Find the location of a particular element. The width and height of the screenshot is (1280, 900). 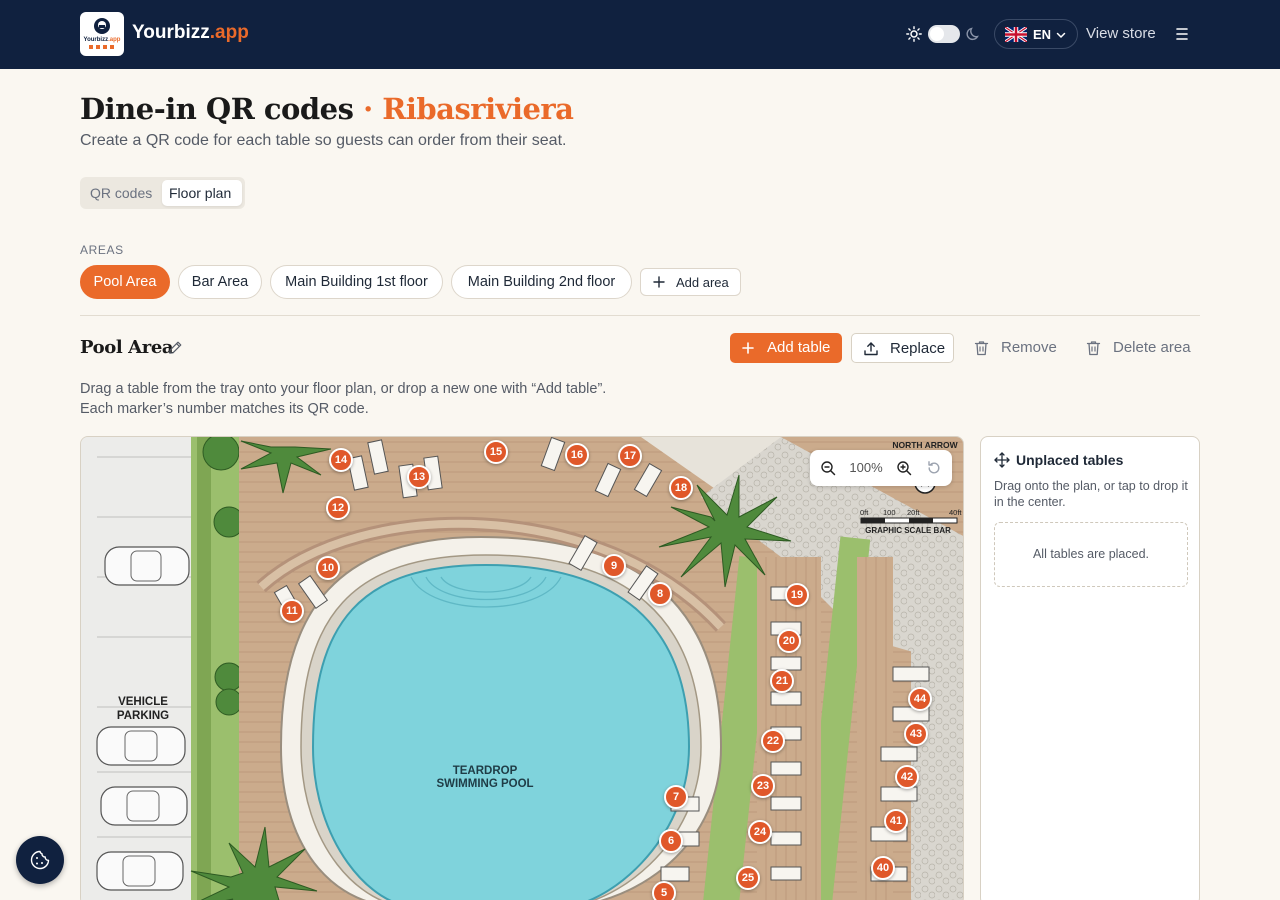

scale-label-0: 0ft is located at coordinates (864, 512).